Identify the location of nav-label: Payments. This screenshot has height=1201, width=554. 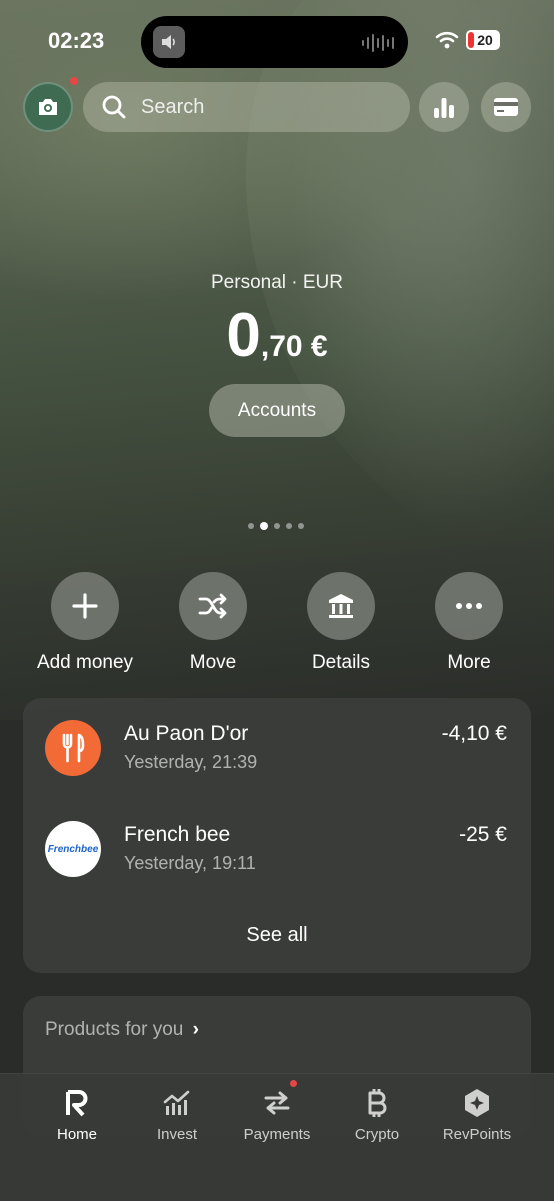
(277, 1134).